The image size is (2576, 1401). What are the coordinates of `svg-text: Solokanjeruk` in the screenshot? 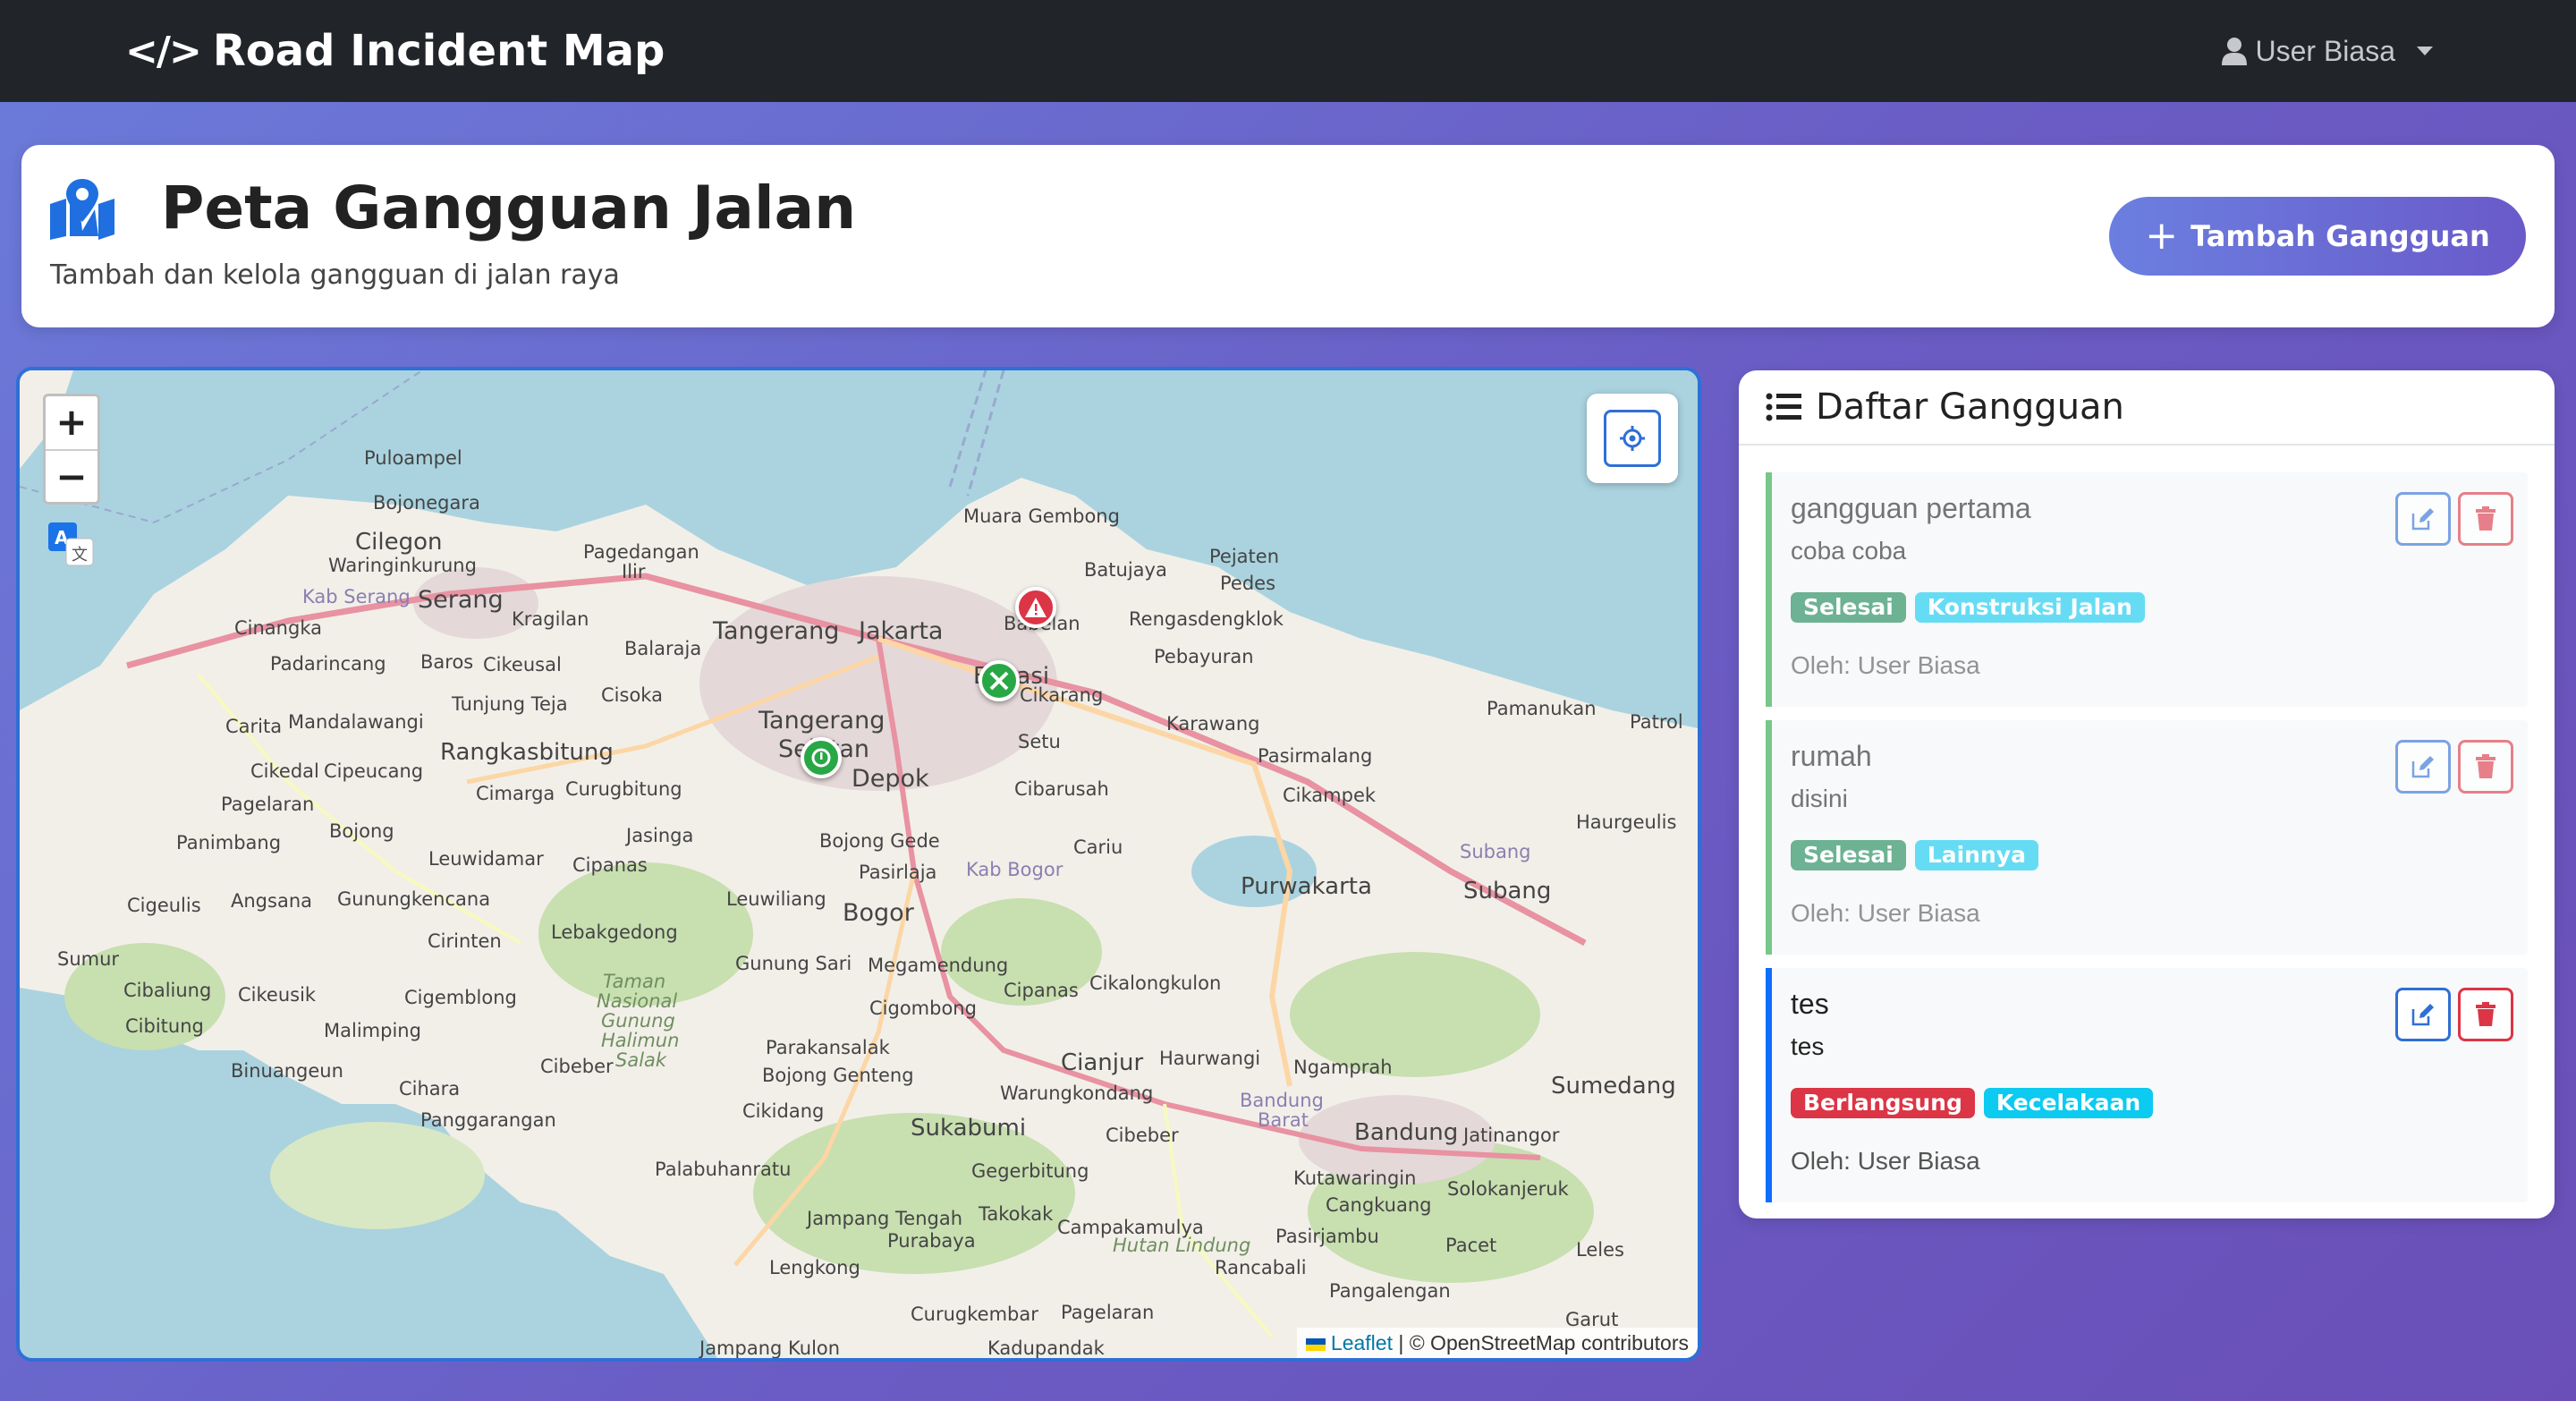 It's located at (1508, 1189).